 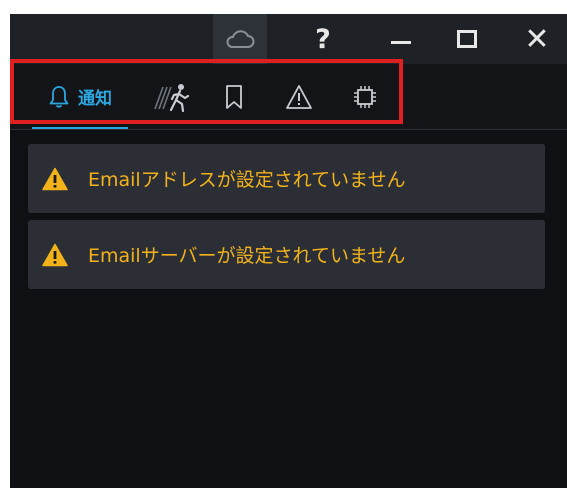 What do you see at coordinates (247, 180) in the screenshot?
I see `notification-text: Emailアドレスが設定されていません` at bounding box center [247, 180].